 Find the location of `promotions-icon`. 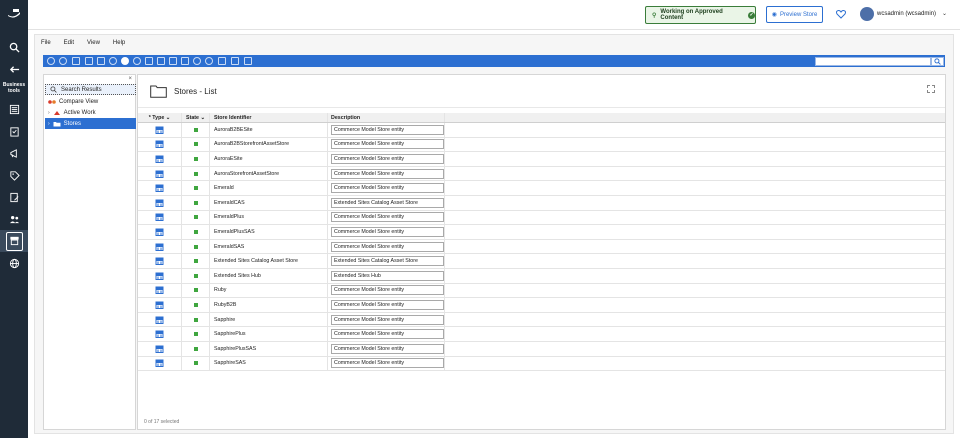

promotions-icon is located at coordinates (14, 175).